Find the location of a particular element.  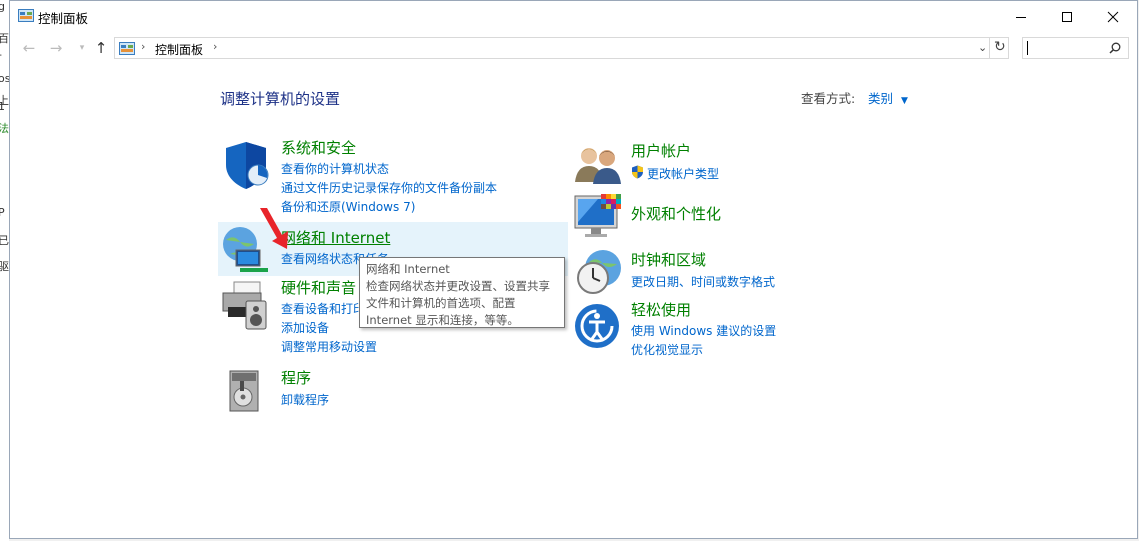

category-clock-region: 时钟和区域 is located at coordinates (668, 259).